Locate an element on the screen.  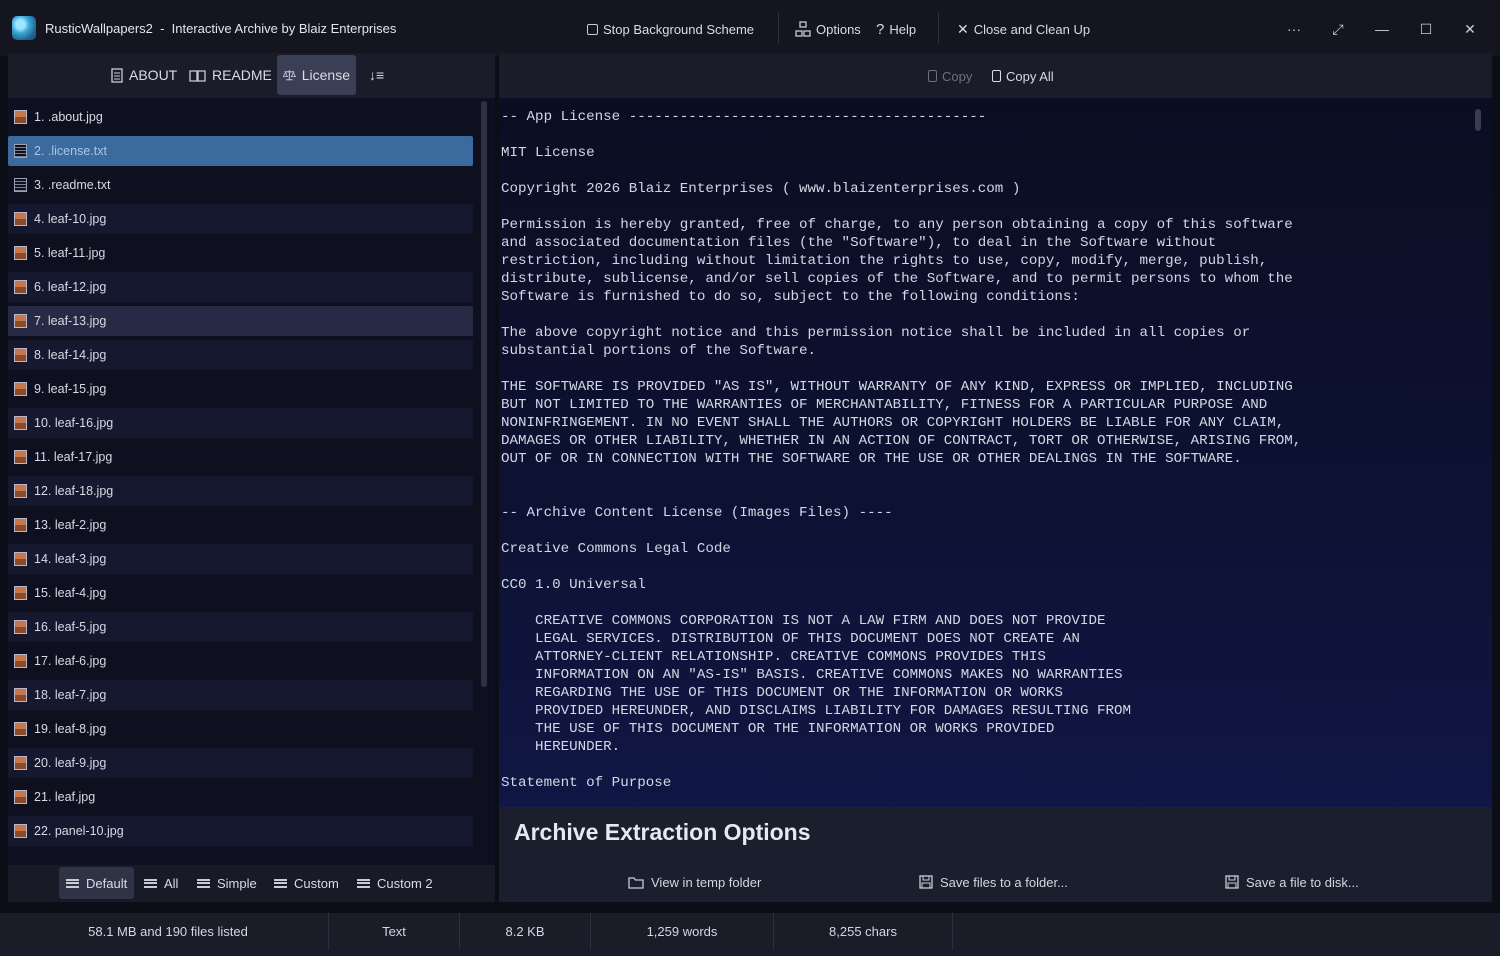
close-window-button: ✕ is located at coordinates (1470, 29).